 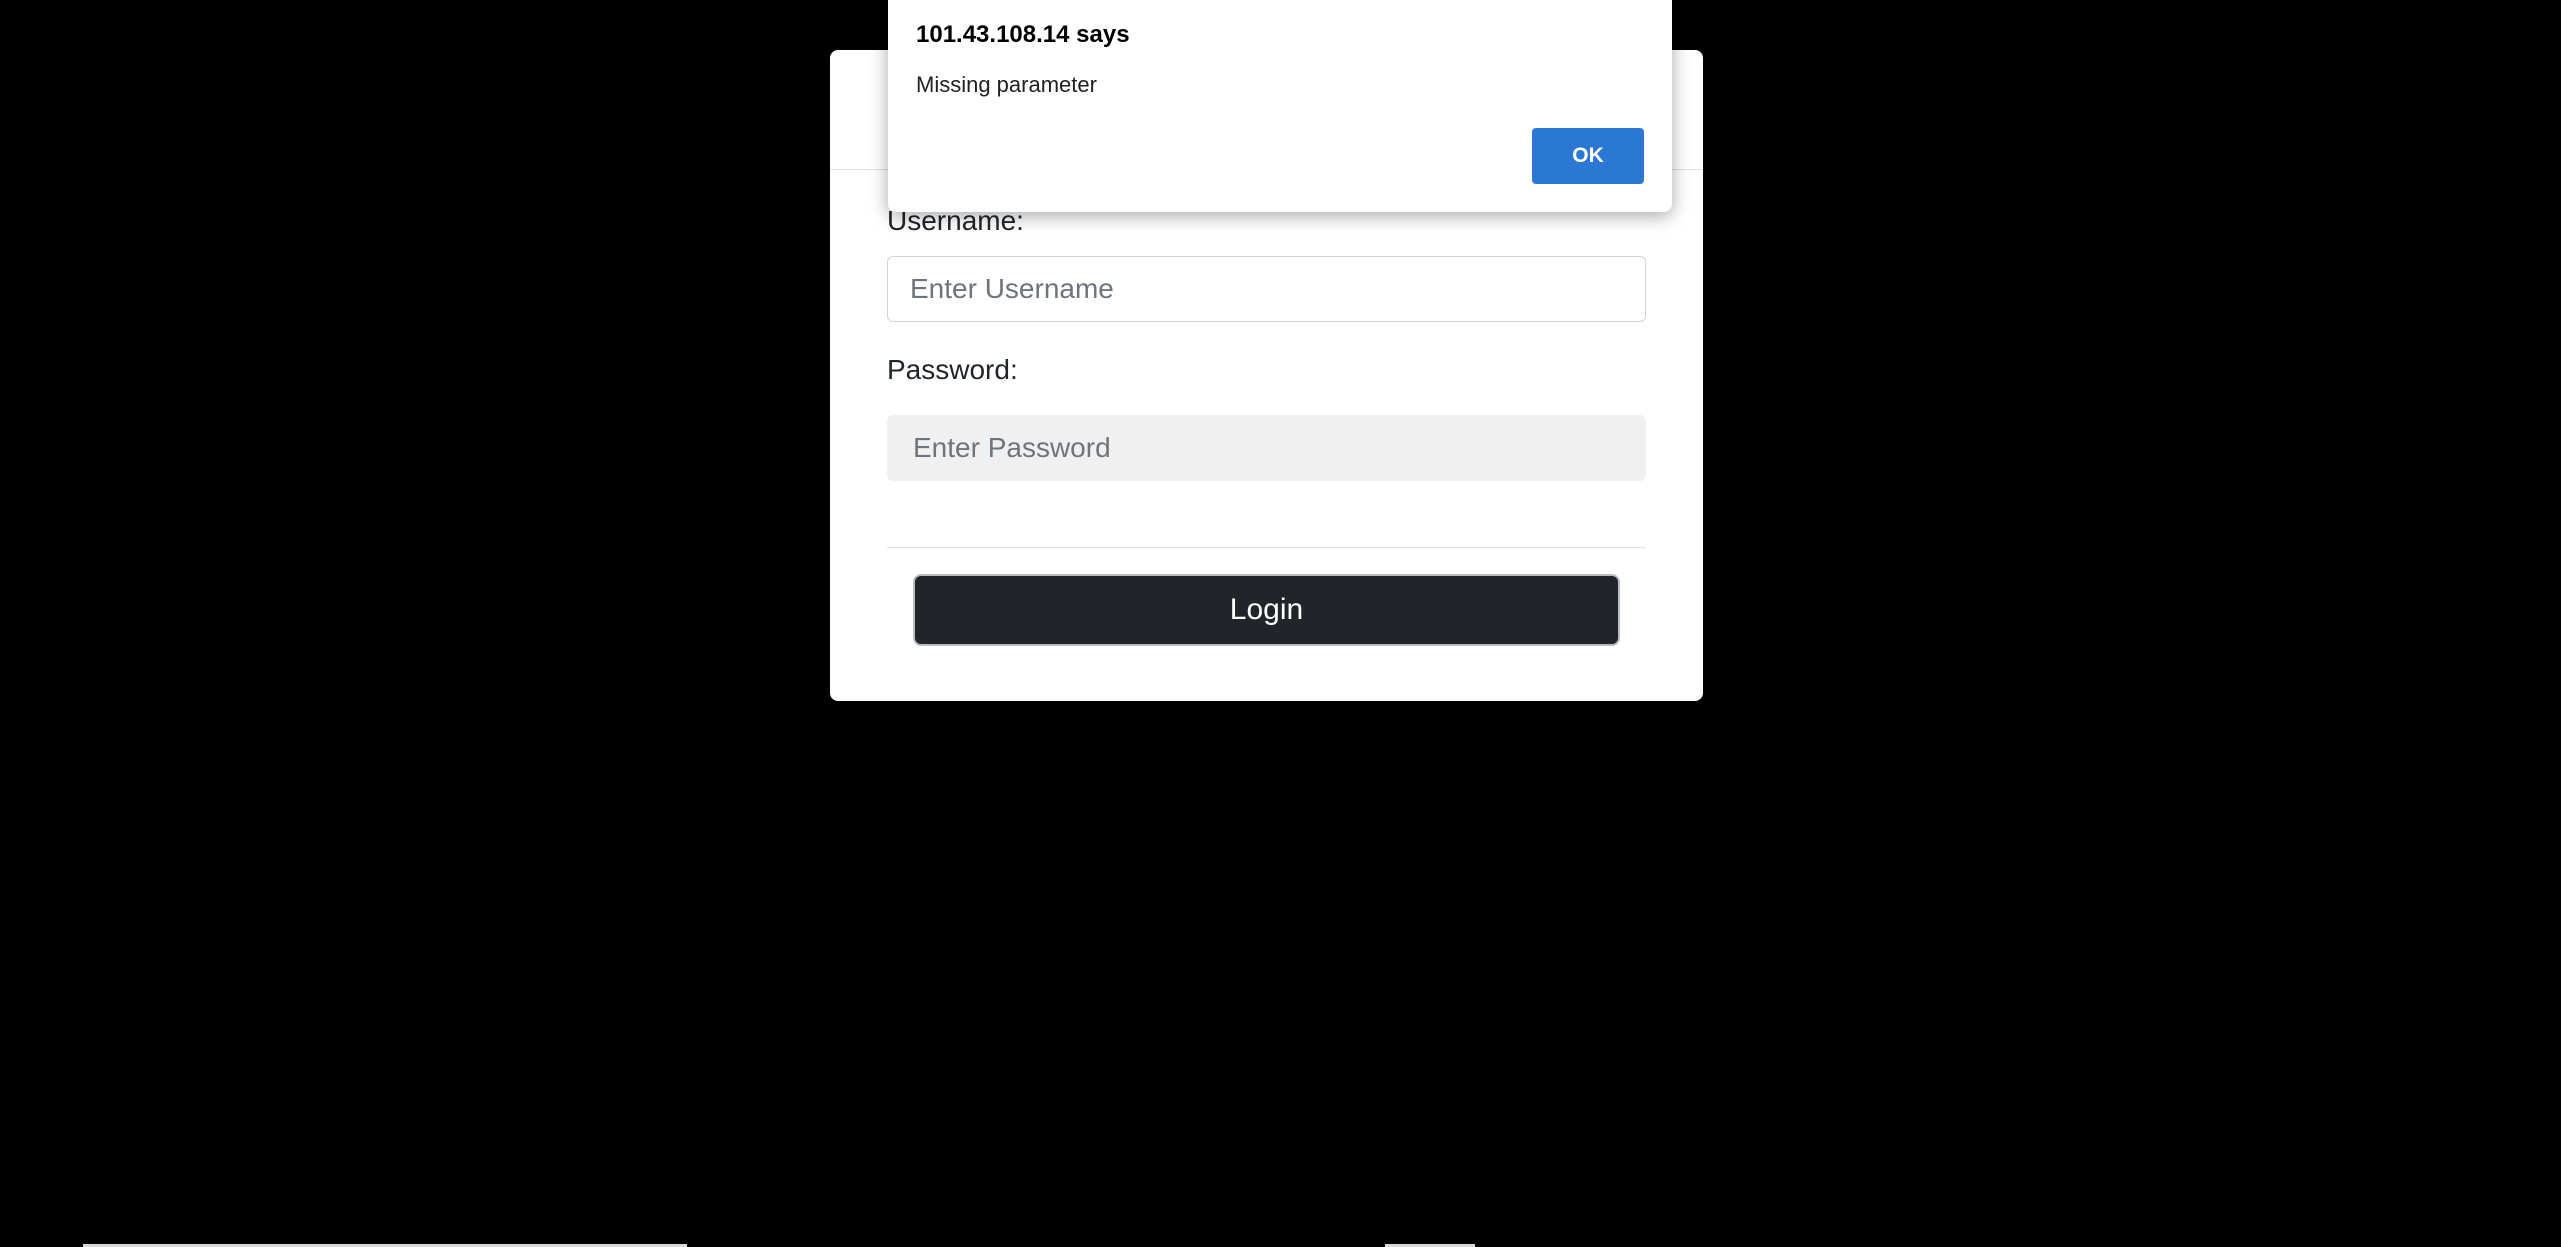 What do you see at coordinates (1588, 156) in the screenshot?
I see `alert-ok-button: OK` at bounding box center [1588, 156].